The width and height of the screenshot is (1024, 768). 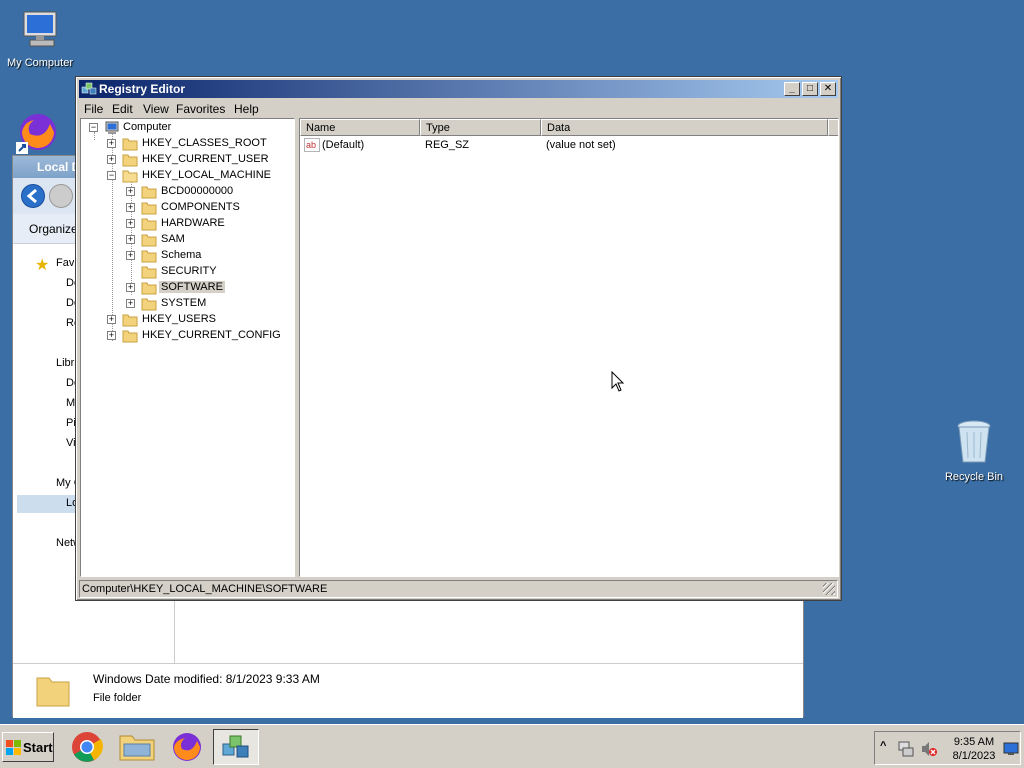 I want to click on tree-node-label: SYSTEM, so click(x=184, y=303).